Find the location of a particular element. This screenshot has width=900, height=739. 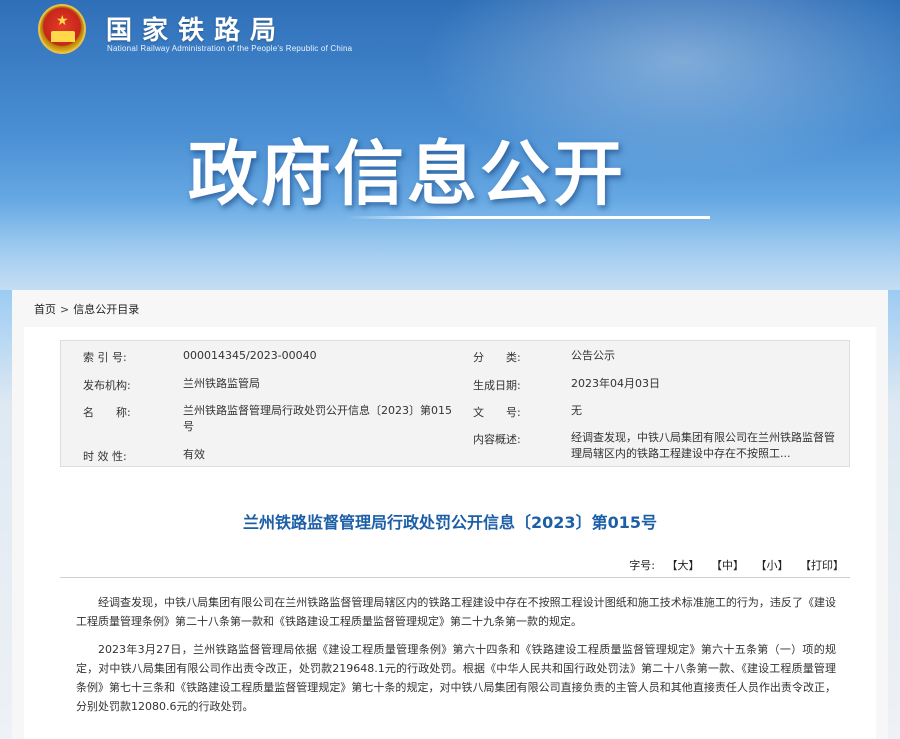

date-value: 2023年04月03日 is located at coordinates (615, 383).